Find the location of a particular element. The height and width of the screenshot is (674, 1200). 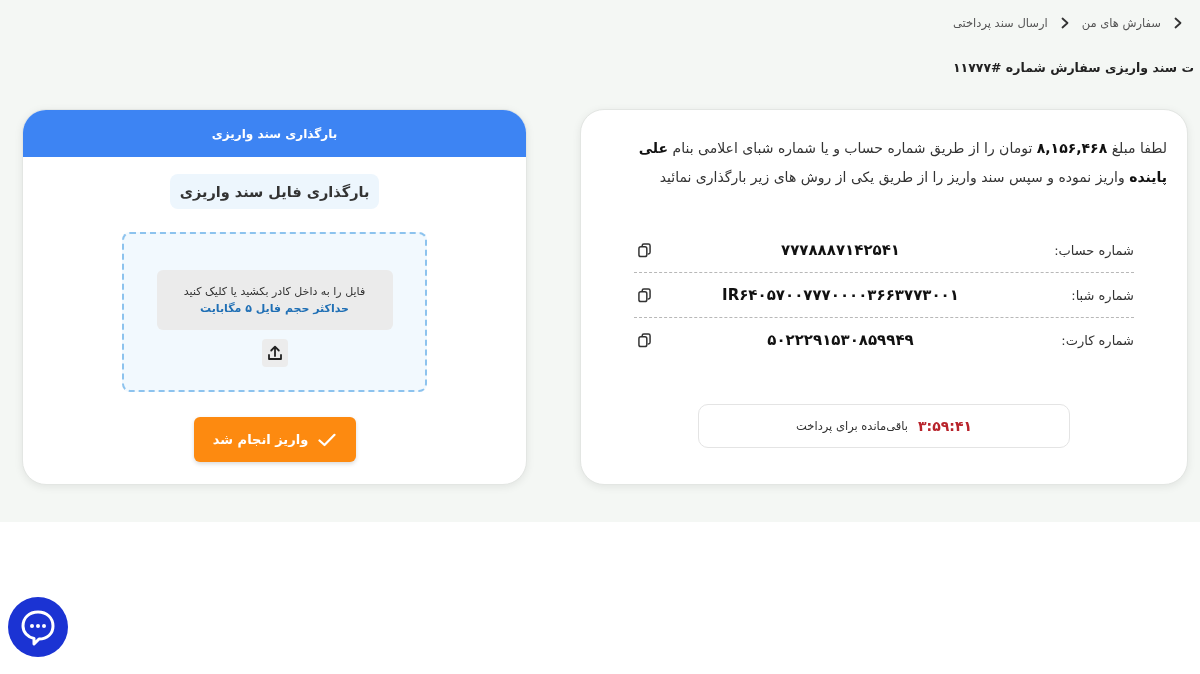

upload-title: بارگذاری فایل سند واریزی is located at coordinates (274, 191).